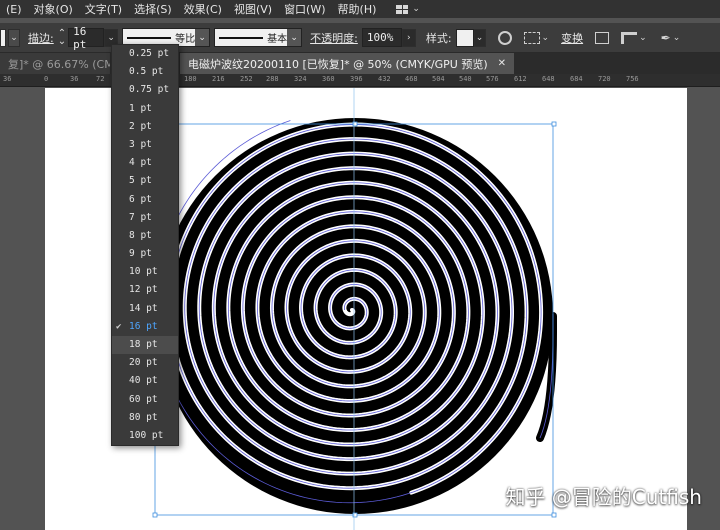 The height and width of the screenshot is (530, 720). What do you see at coordinates (145, 54) in the screenshot?
I see `stroke-option: 0.25 pt` at bounding box center [145, 54].